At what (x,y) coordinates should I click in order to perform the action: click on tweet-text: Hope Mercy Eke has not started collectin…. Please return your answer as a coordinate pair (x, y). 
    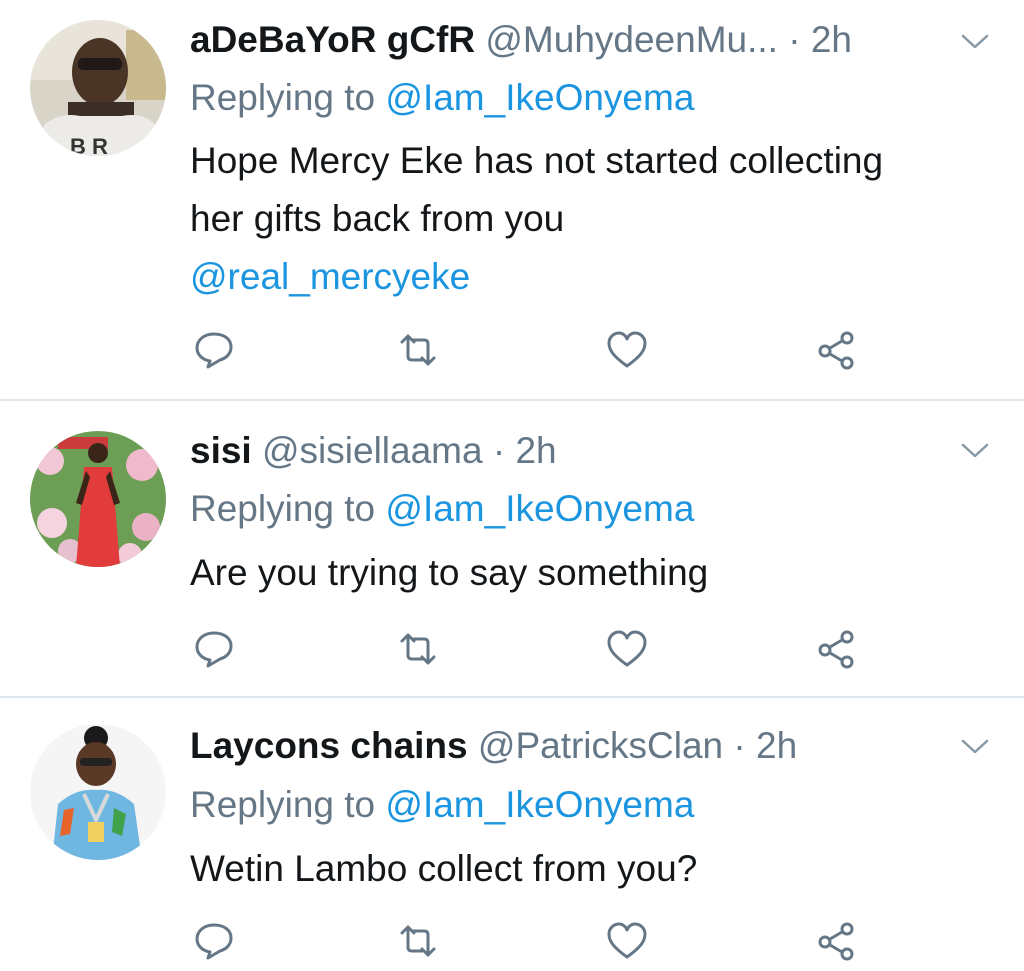
    Looking at the image, I should click on (540, 219).